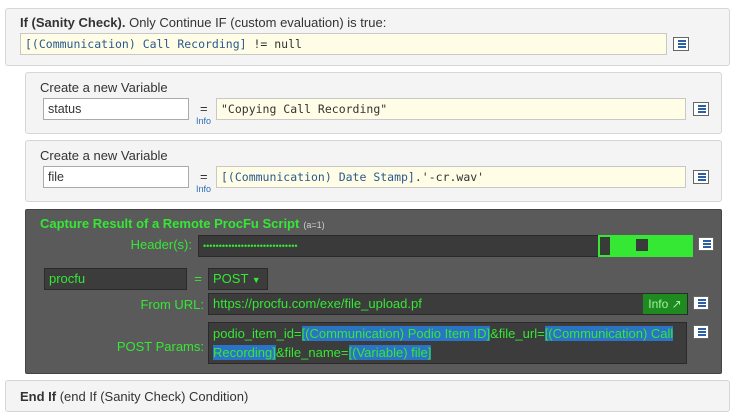 This screenshot has width=740, height=416. Describe the element at coordinates (701, 332) in the screenshot. I see `params-list-icon` at that location.